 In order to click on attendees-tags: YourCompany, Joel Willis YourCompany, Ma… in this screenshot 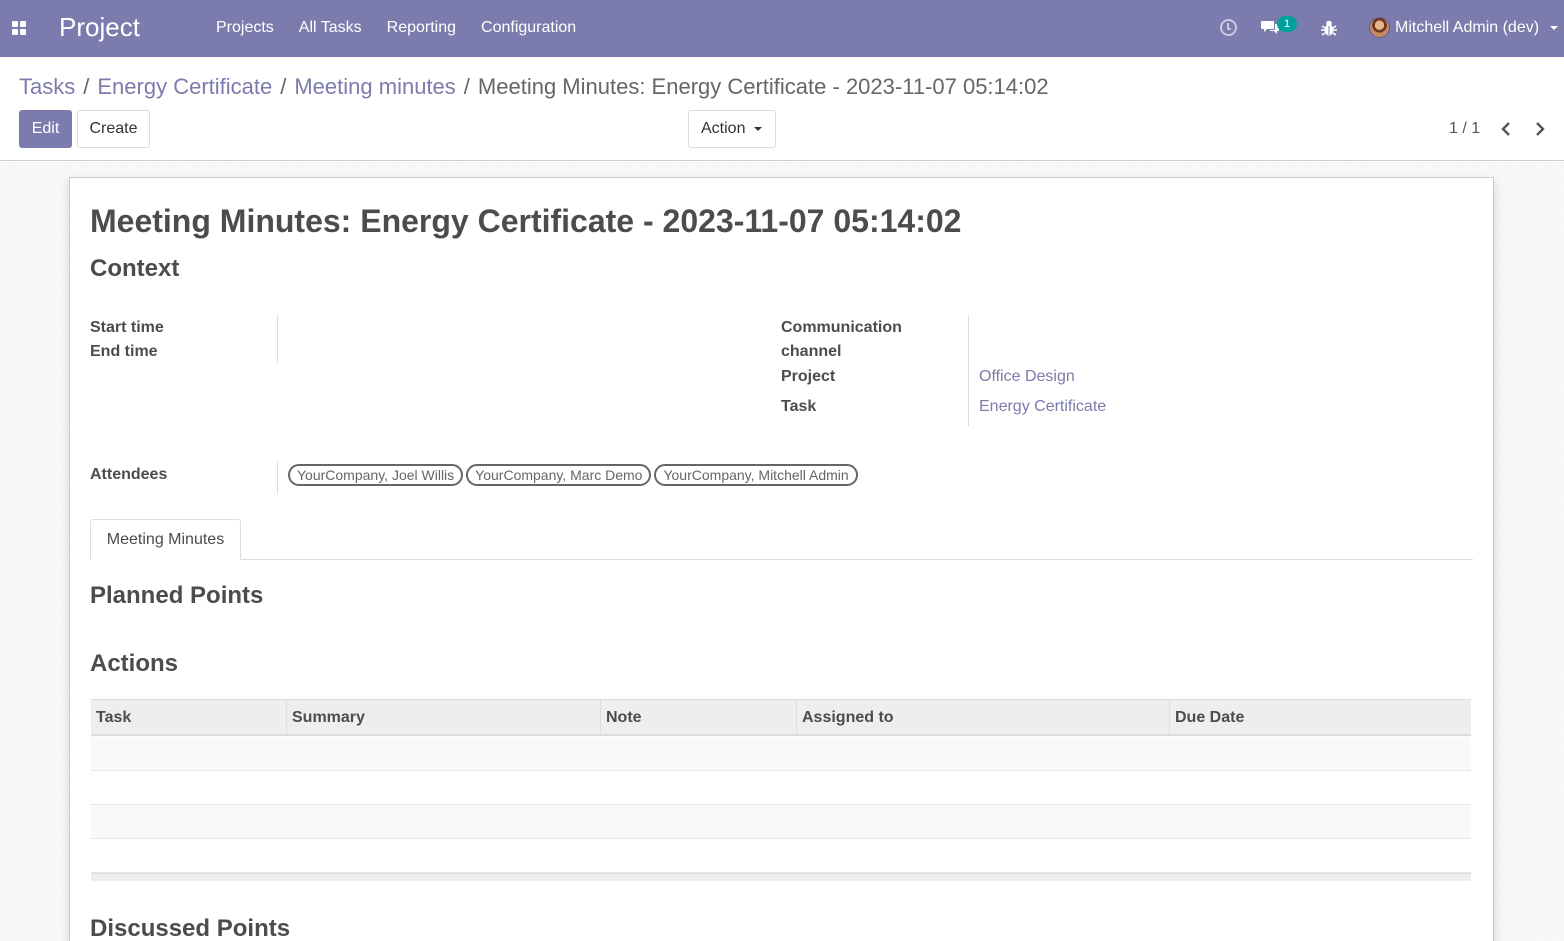, I will do `click(574, 475)`.